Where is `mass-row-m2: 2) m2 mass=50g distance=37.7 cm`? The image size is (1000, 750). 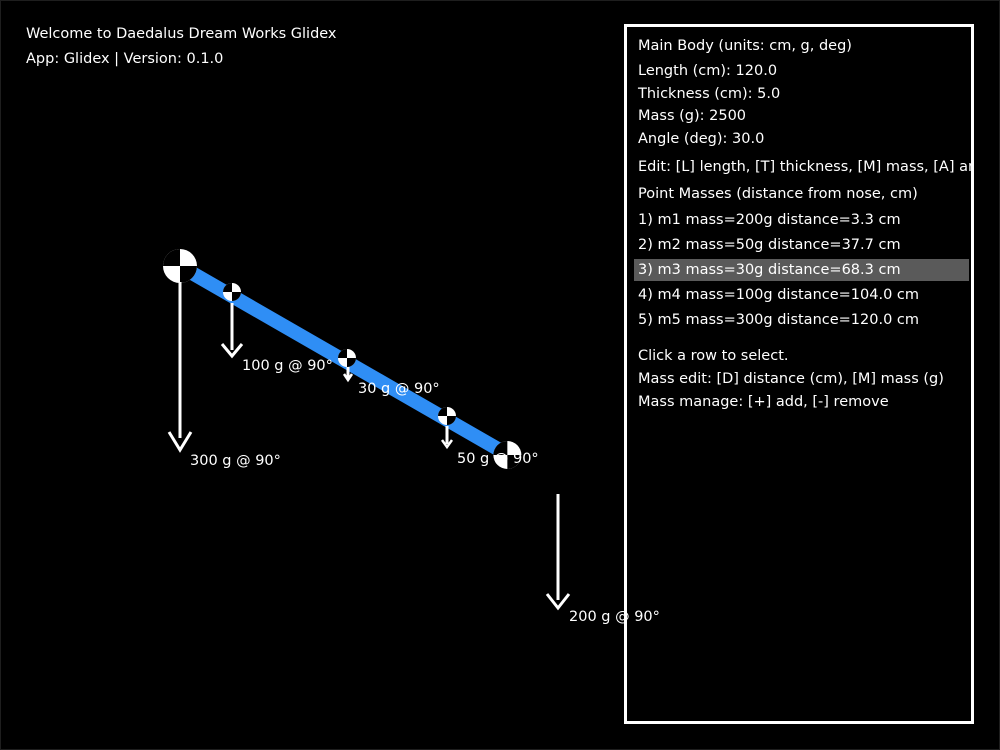
mass-row-m2: 2) m2 mass=50g distance=37.7 cm is located at coordinates (801, 245).